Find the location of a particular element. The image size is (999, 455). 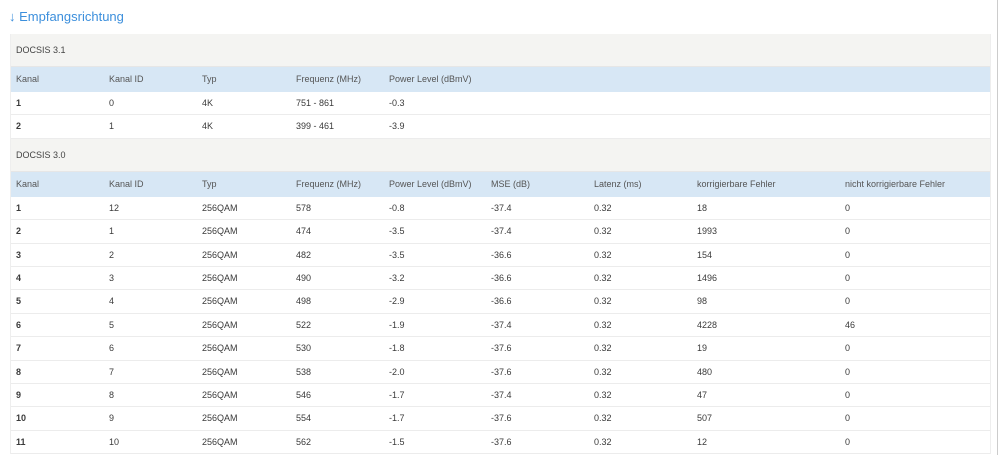

table-row: 2 1 4K 399 - 461 -3.9 is located at coordinates (500, 127).